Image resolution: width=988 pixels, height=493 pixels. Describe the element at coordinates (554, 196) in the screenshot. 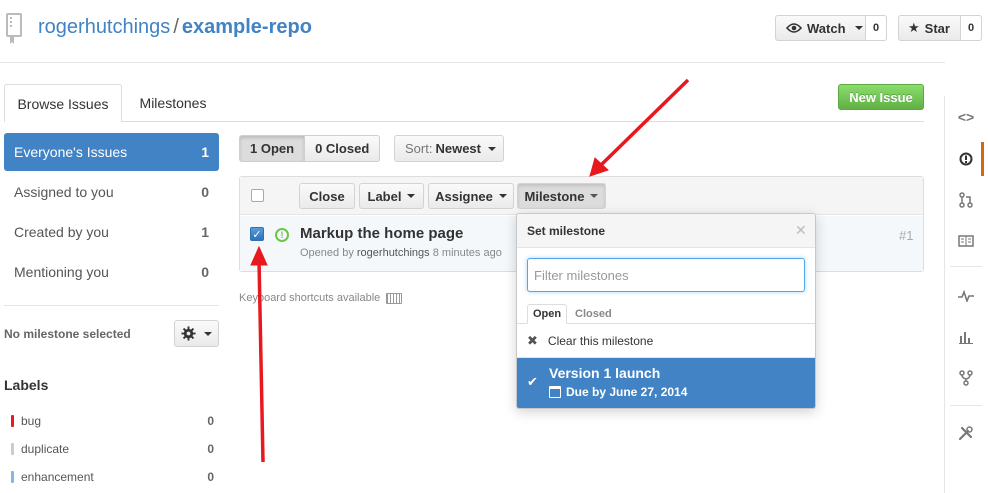

I see `milestone-dropdown-text: Milestone` at that location.